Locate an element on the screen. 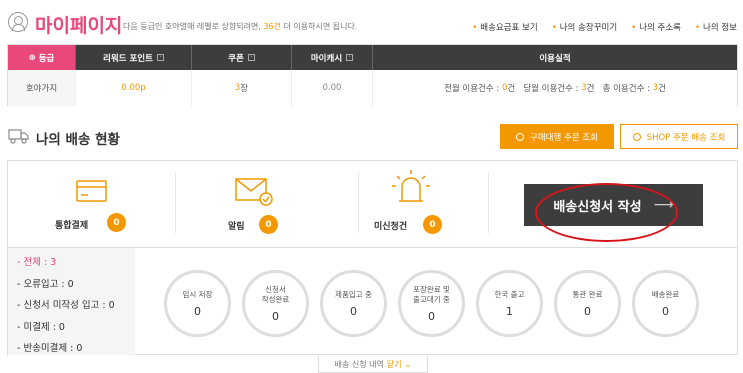  stat-integrated-payment: 통합결제 0 is located at coordinates (93, 204).